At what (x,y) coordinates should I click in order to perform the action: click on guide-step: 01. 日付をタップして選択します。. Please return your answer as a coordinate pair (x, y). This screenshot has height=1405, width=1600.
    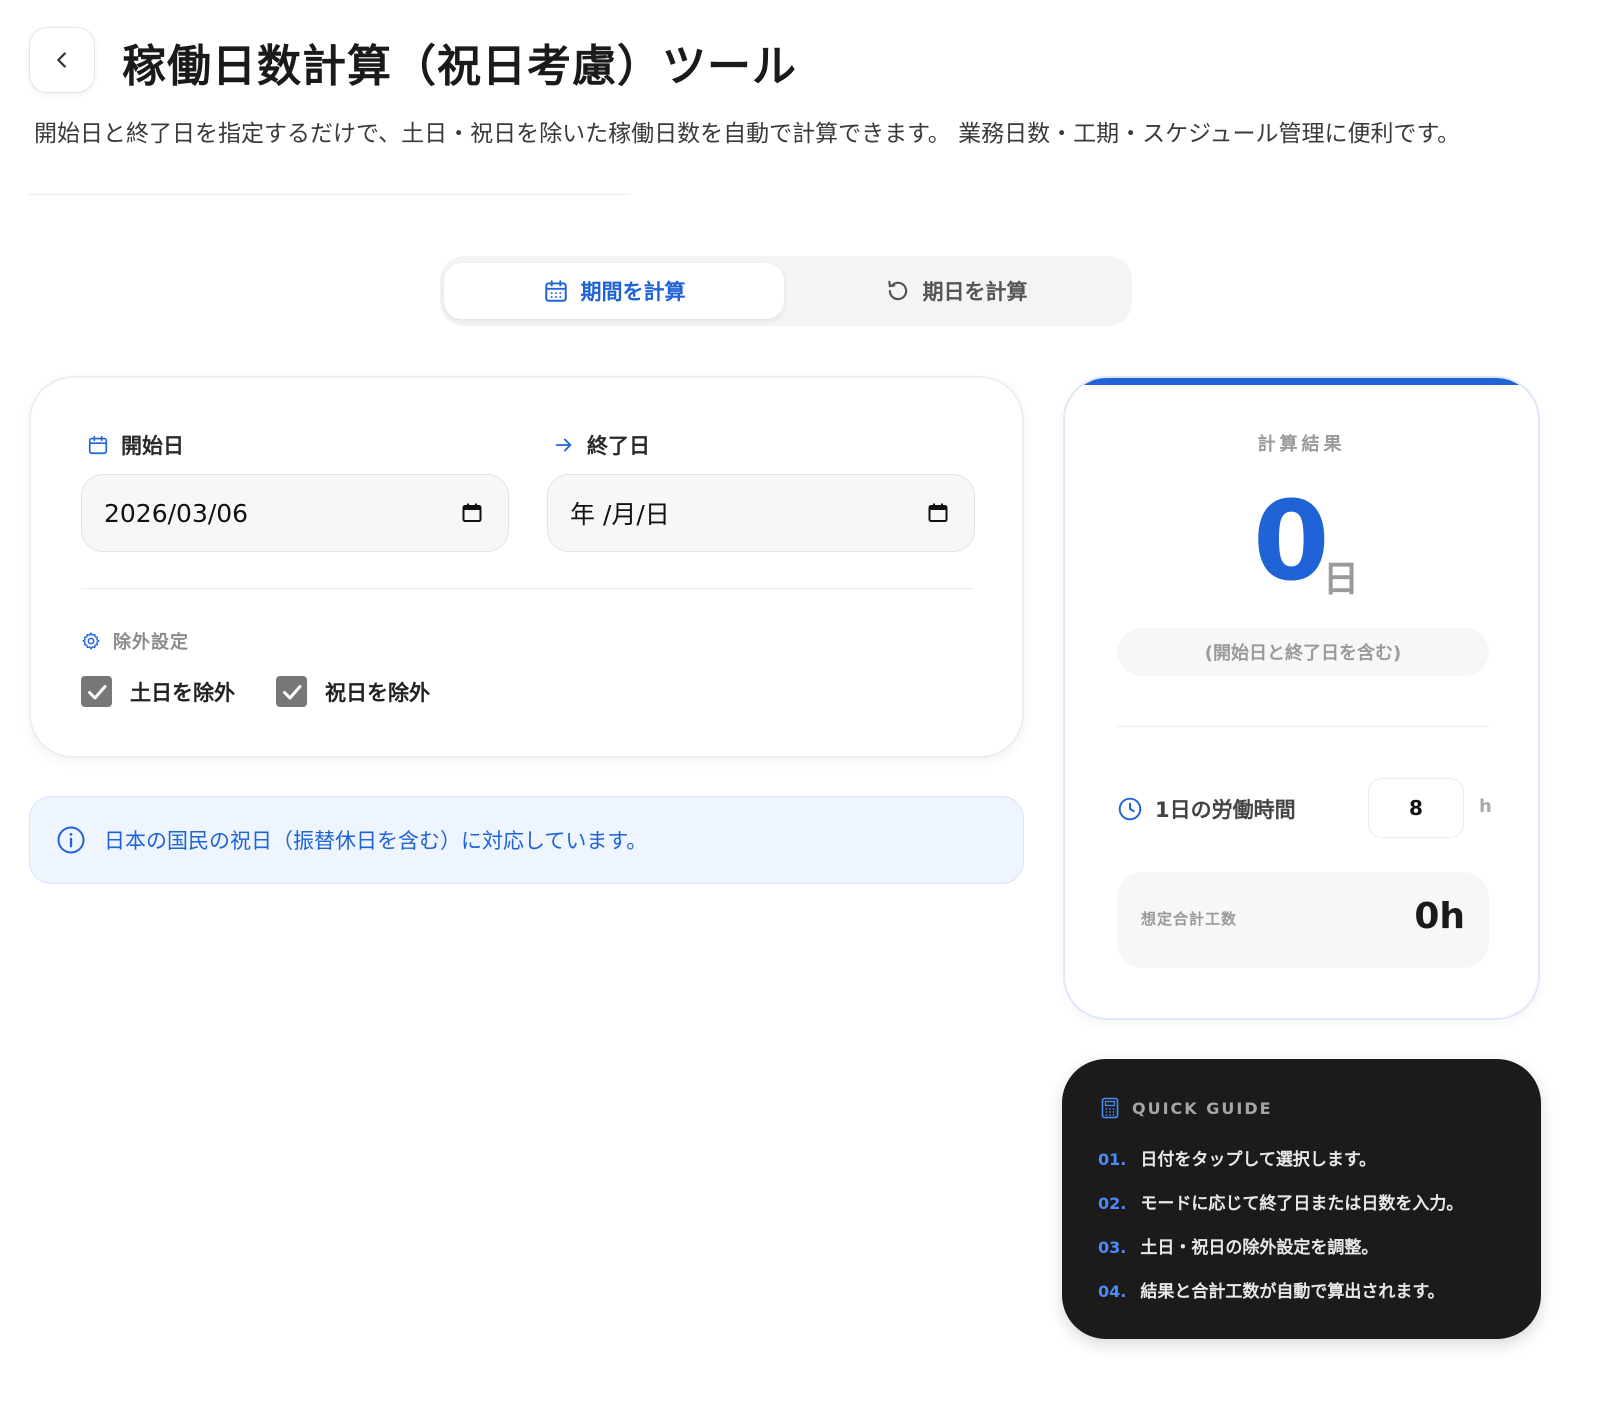
    Looking at the image, I should click on (1237, 1157).